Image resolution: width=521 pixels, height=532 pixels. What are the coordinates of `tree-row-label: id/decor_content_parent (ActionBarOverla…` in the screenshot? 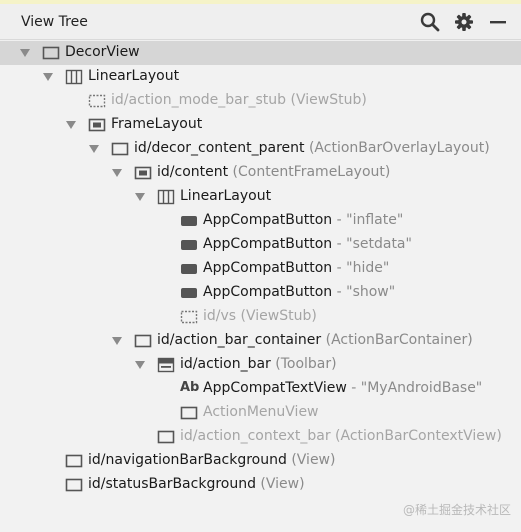 It's located at (312, 148).